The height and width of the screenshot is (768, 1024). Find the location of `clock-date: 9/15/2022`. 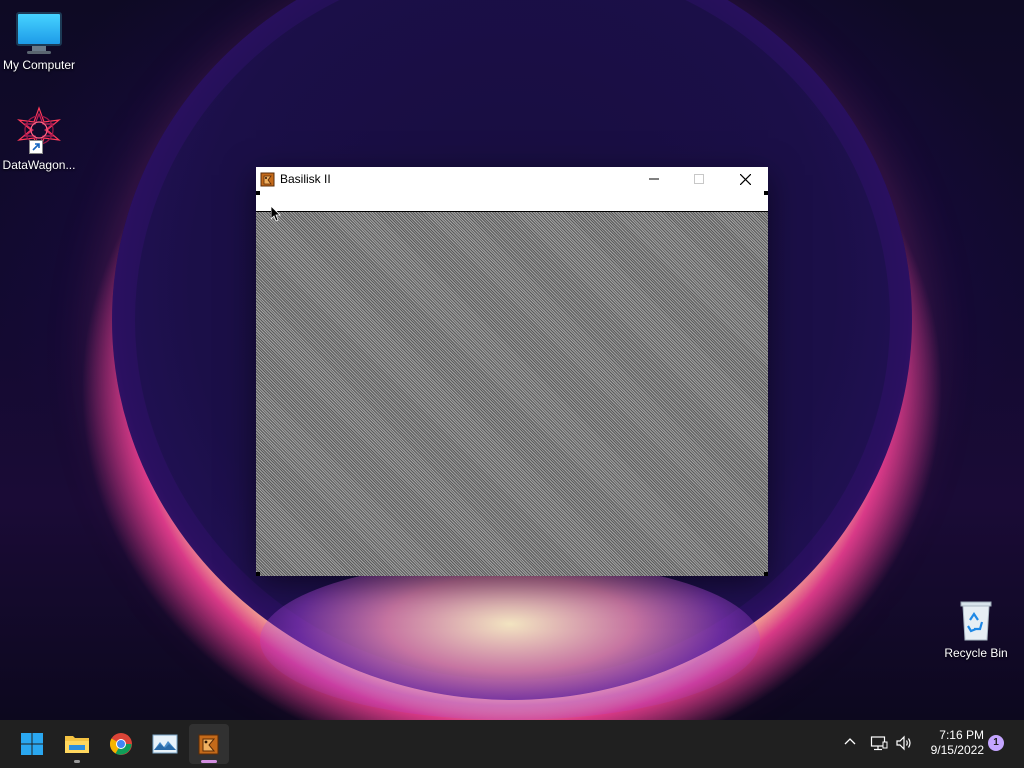

clock-date: 9/15/2022 is located at coordinates (957, 750).